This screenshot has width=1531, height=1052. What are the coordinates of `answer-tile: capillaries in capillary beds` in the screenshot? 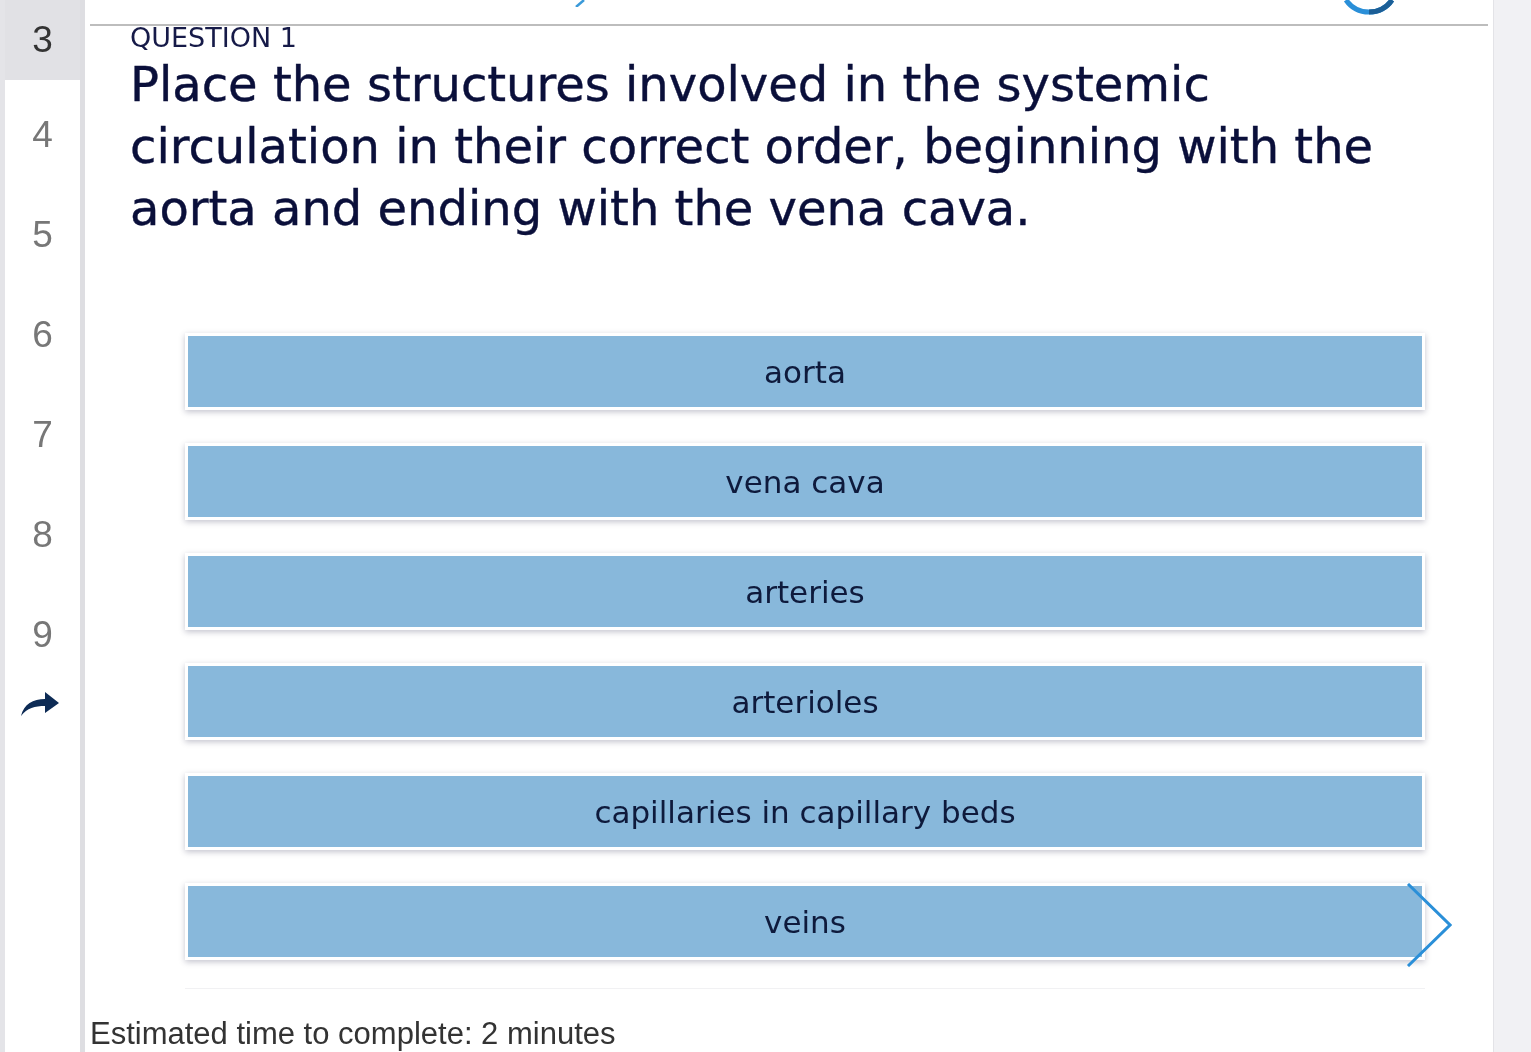 It's located at (805, 811).